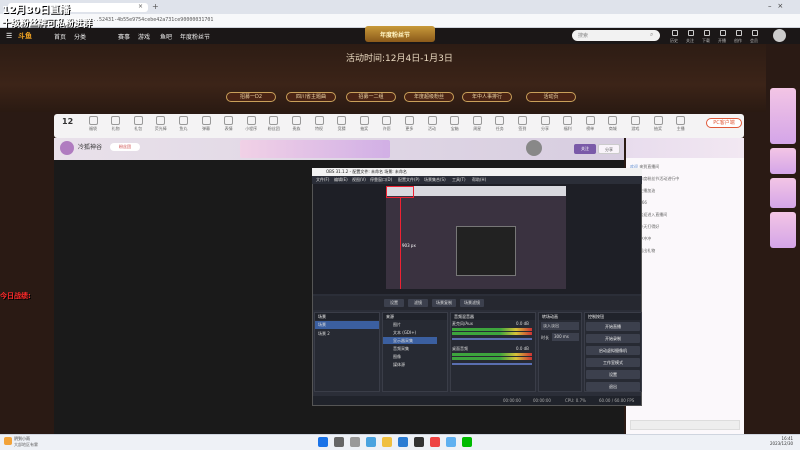 This screenshot has width=800, height=450. I want to click on virtual-camera-button: 启动虚拟摄像机, so click(613, 350).